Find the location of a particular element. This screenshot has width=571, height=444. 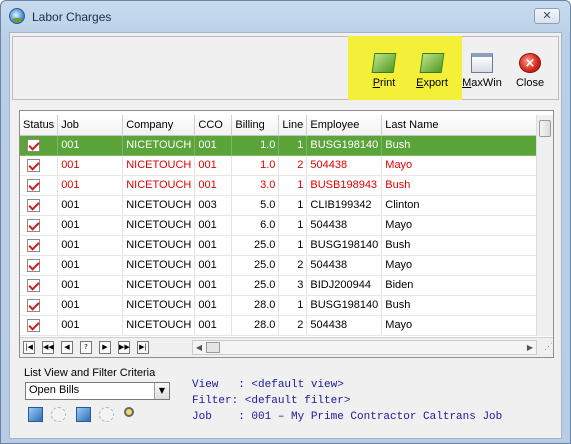

vertical-scroll-thumb is located at coordinates (545, 128).